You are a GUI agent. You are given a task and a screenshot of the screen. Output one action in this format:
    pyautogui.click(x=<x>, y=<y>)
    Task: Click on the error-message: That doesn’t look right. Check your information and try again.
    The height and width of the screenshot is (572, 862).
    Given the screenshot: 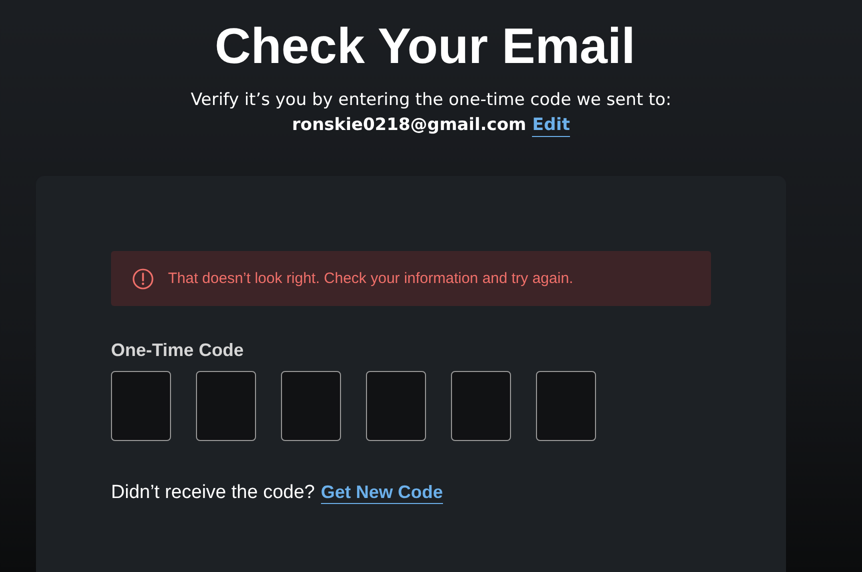 What is the action you would take?
    pyautogui.click(x=371, y=278)
    